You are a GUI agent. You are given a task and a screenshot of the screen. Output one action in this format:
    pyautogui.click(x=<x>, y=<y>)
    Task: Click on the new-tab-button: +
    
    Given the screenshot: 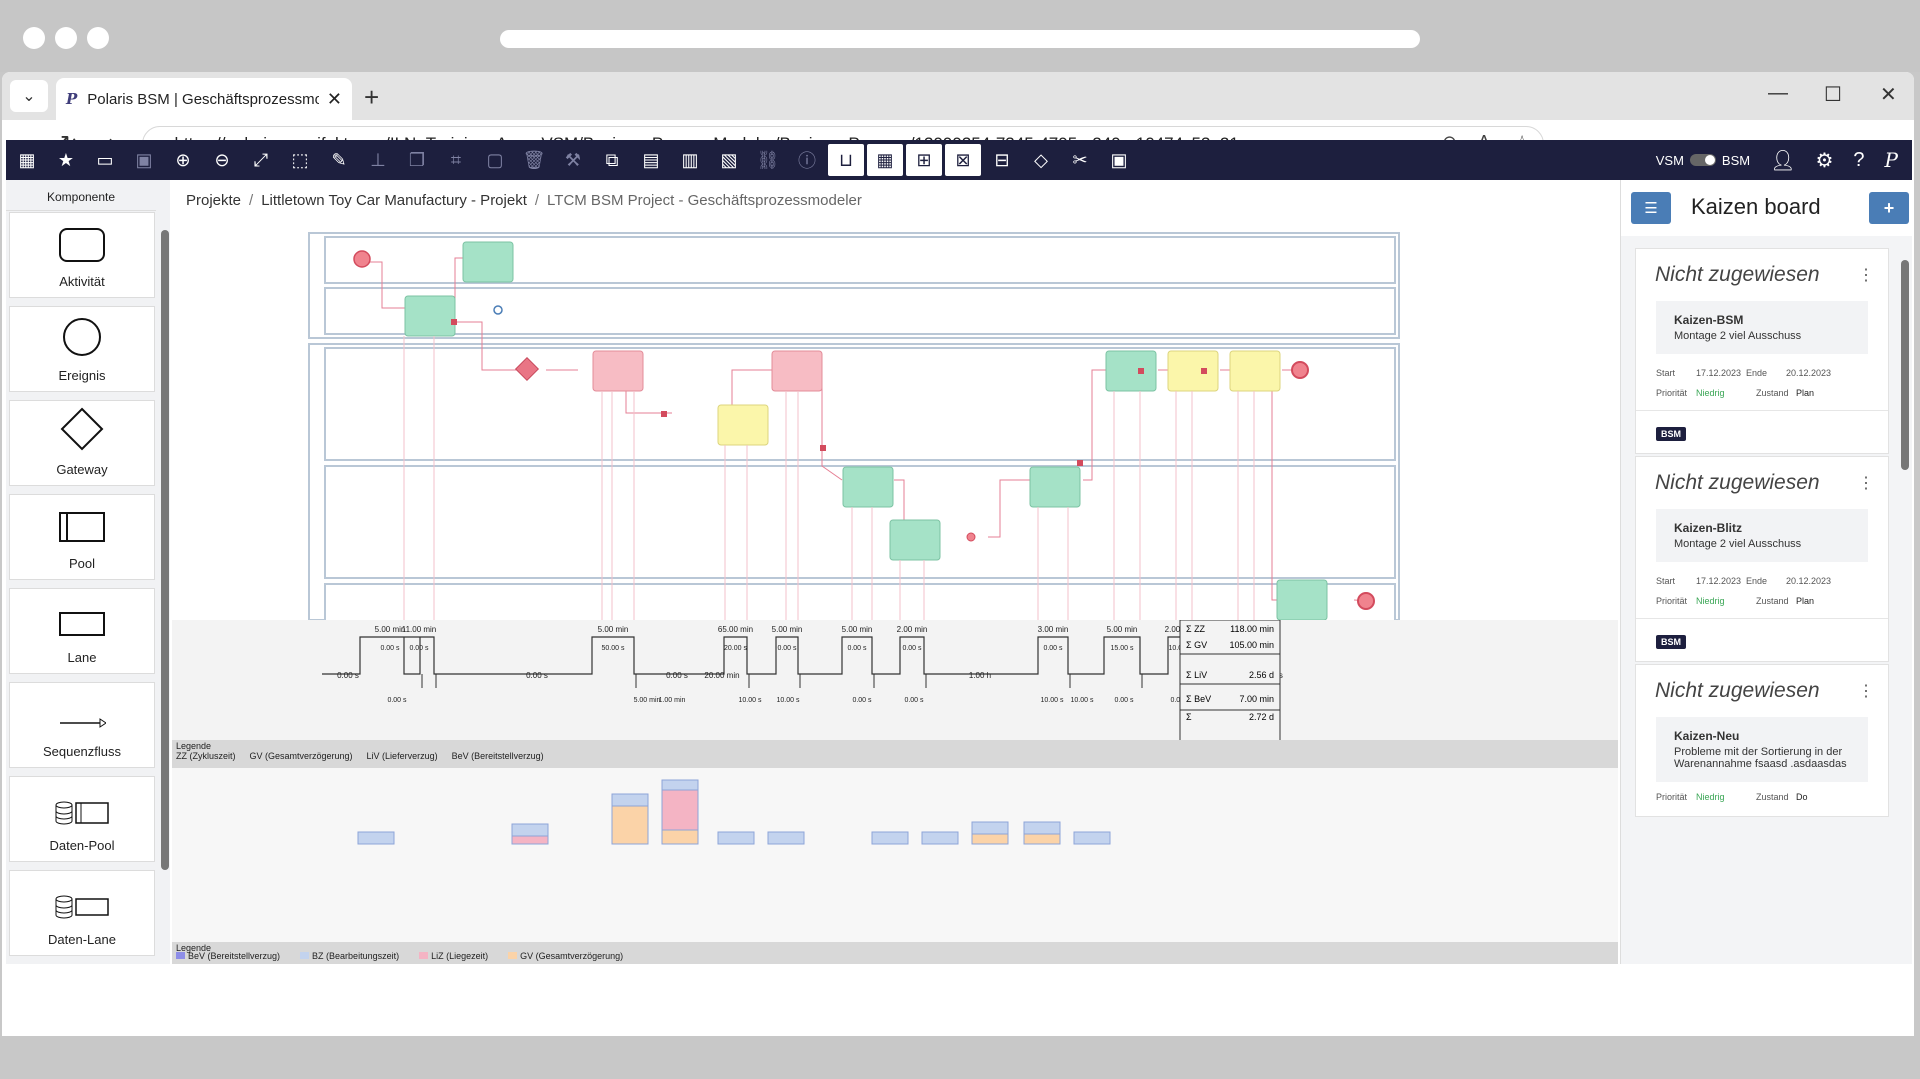 What is the action you would take?
    pyautogui.click(x=371, y=97)
    